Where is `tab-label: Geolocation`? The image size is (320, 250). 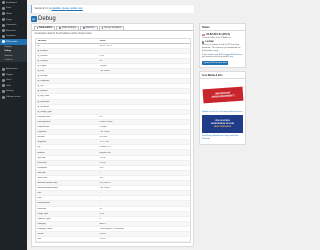
tab-label: Geolocation is located at coordinates (46, 28).